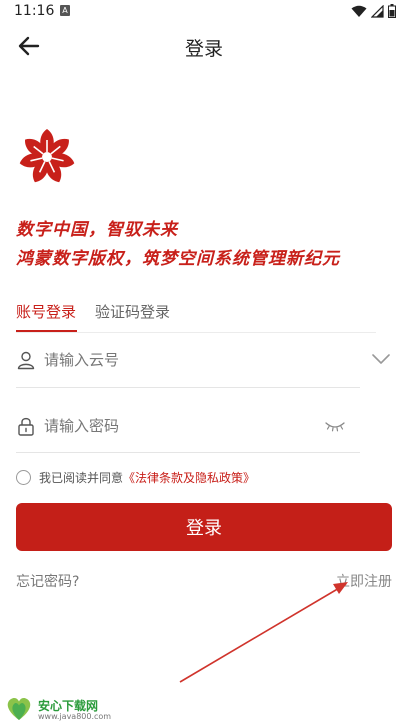 The image size is (408, 725). I want to click on watermark-url: www.java800.com, so click(75, 716).